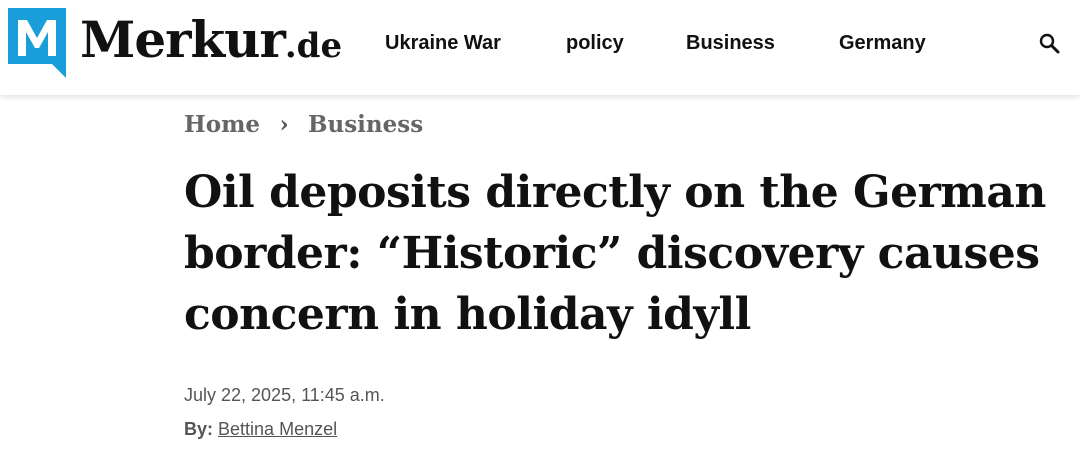  What do you see at coordinates (595, 43) in the screenshot?
I see `nav-item-policy: policy` at bounding box center [595, 43].